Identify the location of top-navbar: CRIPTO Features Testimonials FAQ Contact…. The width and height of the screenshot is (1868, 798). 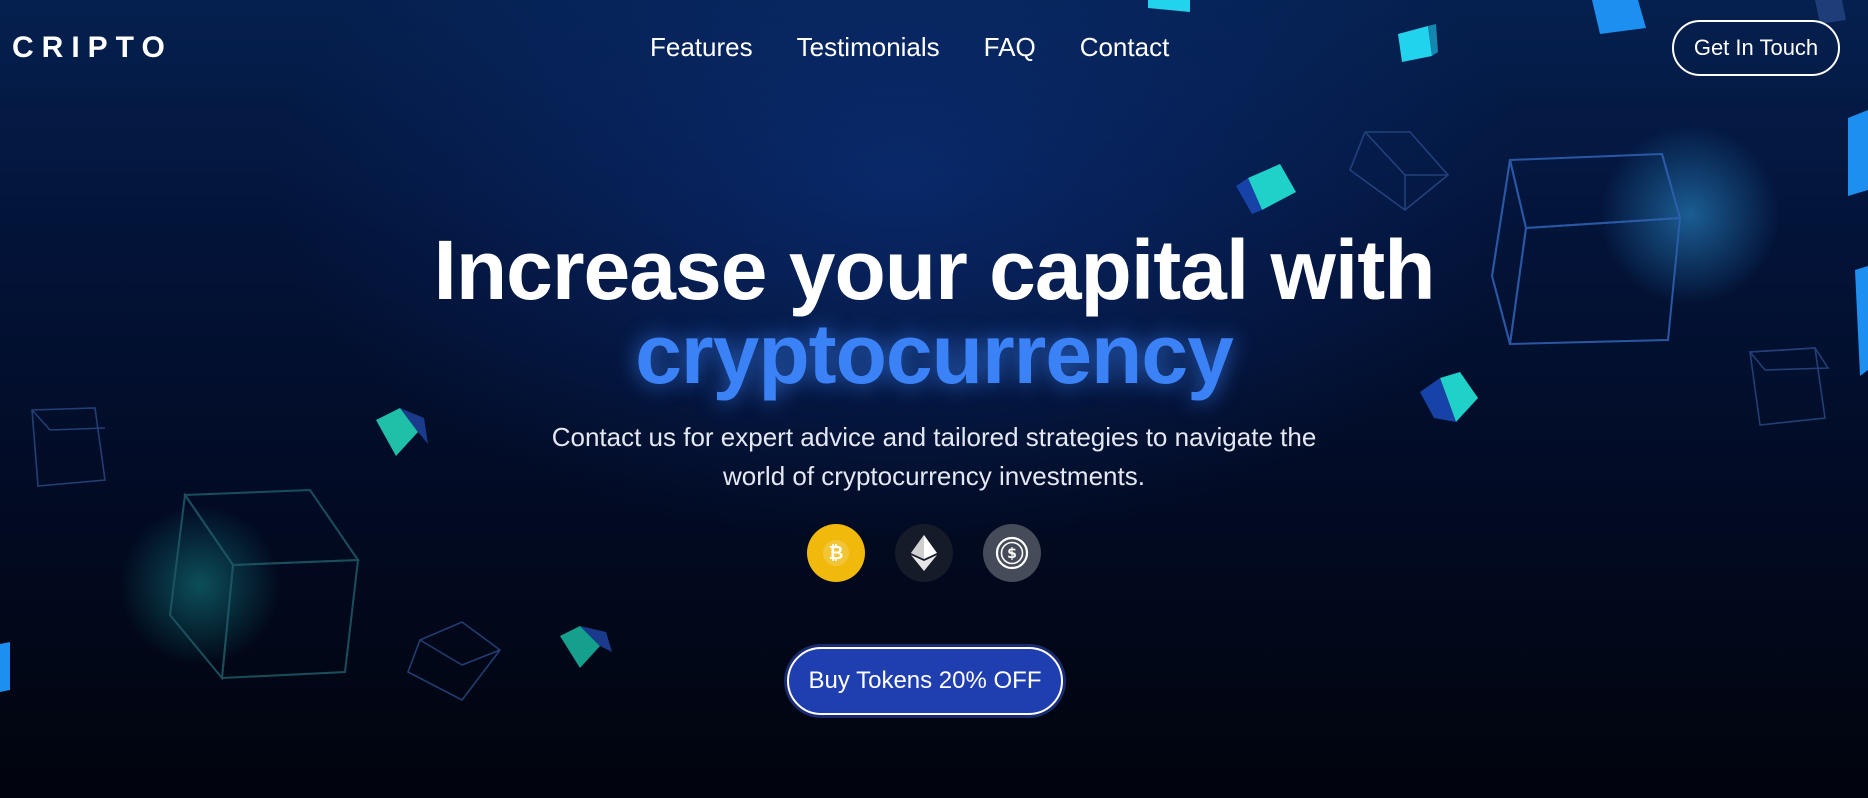
(934, 49).